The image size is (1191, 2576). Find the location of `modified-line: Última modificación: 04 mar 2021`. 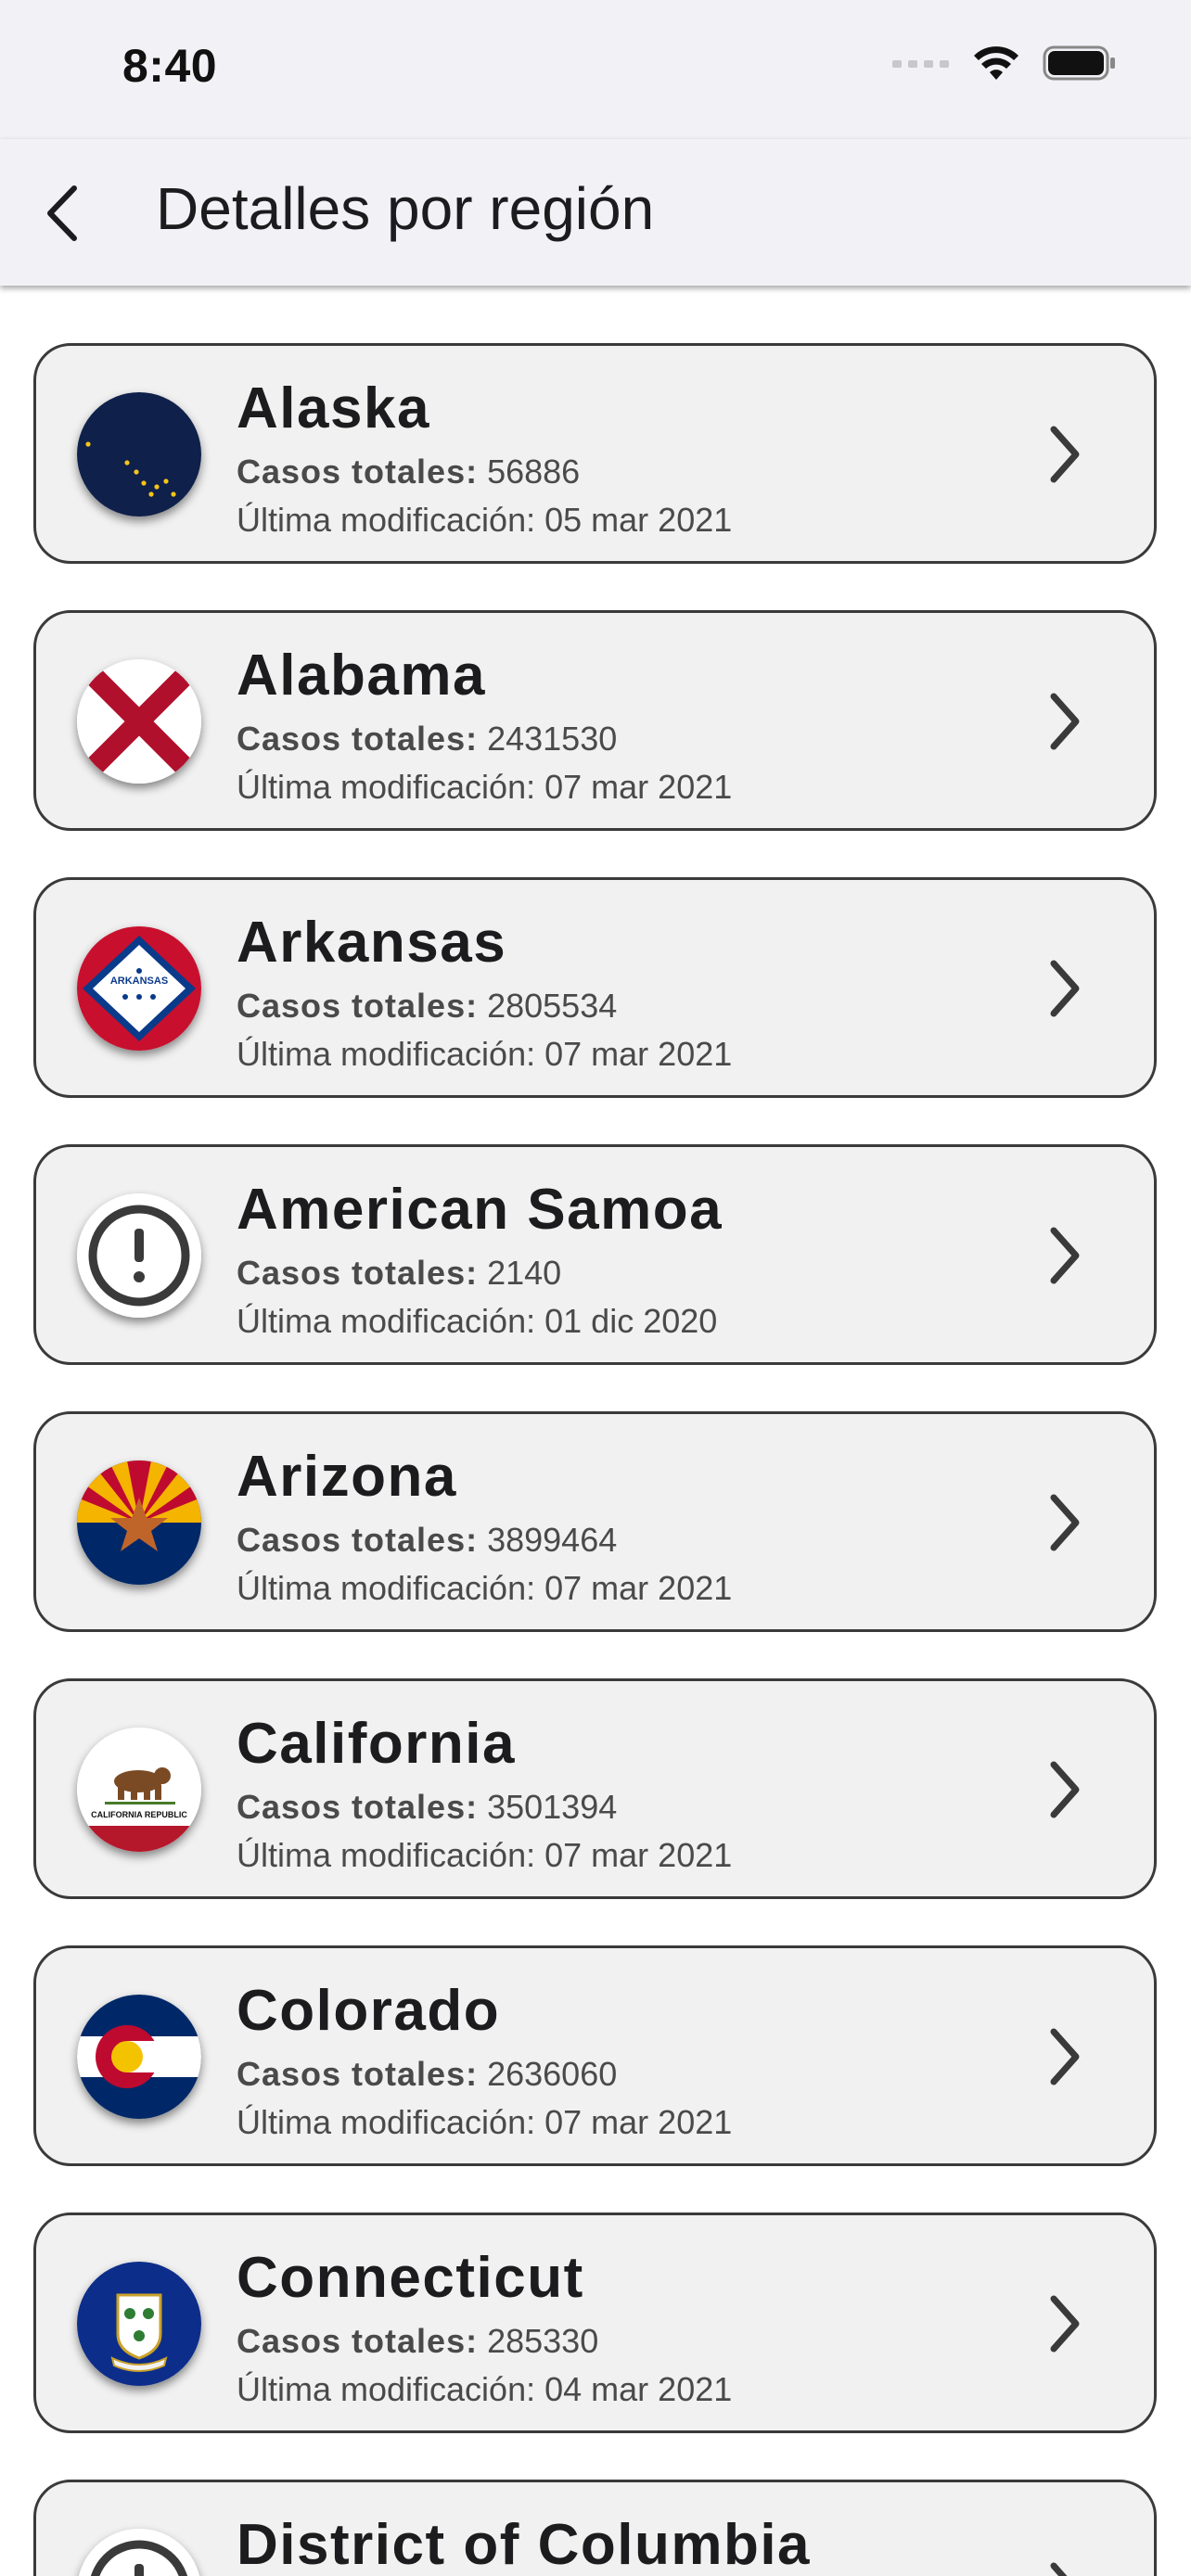

modified-line: Última modificación: 04 mar 2021 is located at coordinates (630, 2390).